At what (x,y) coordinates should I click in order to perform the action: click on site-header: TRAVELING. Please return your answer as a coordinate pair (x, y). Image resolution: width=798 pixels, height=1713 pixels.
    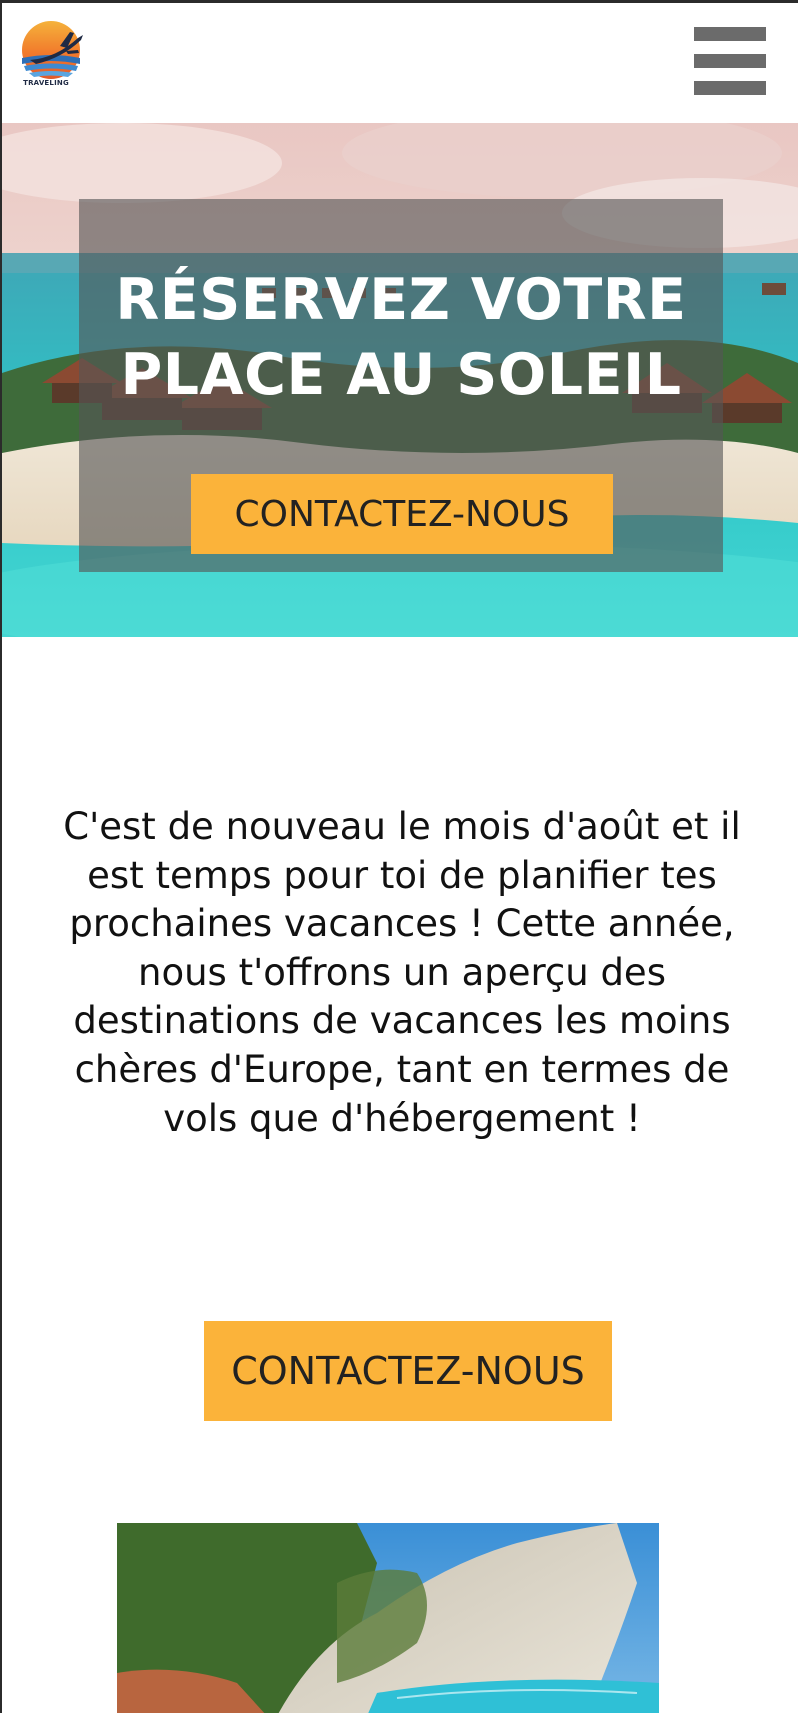
    Looking at the image, I should click on (400, 63).